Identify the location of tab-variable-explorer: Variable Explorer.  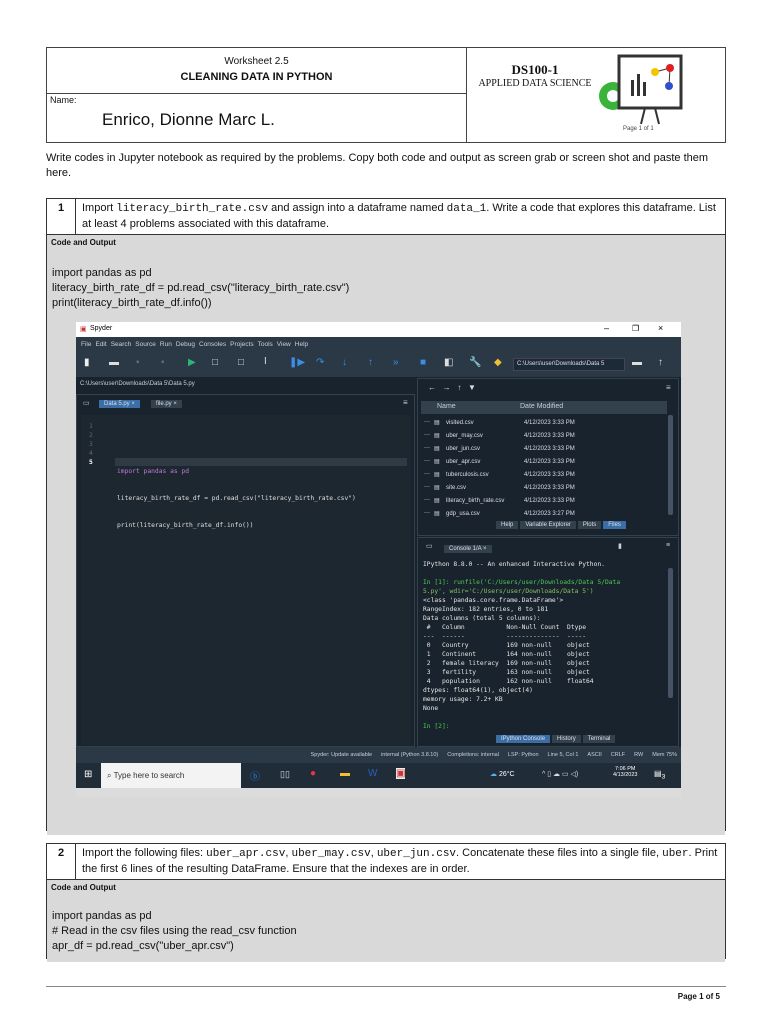
(548, 525).